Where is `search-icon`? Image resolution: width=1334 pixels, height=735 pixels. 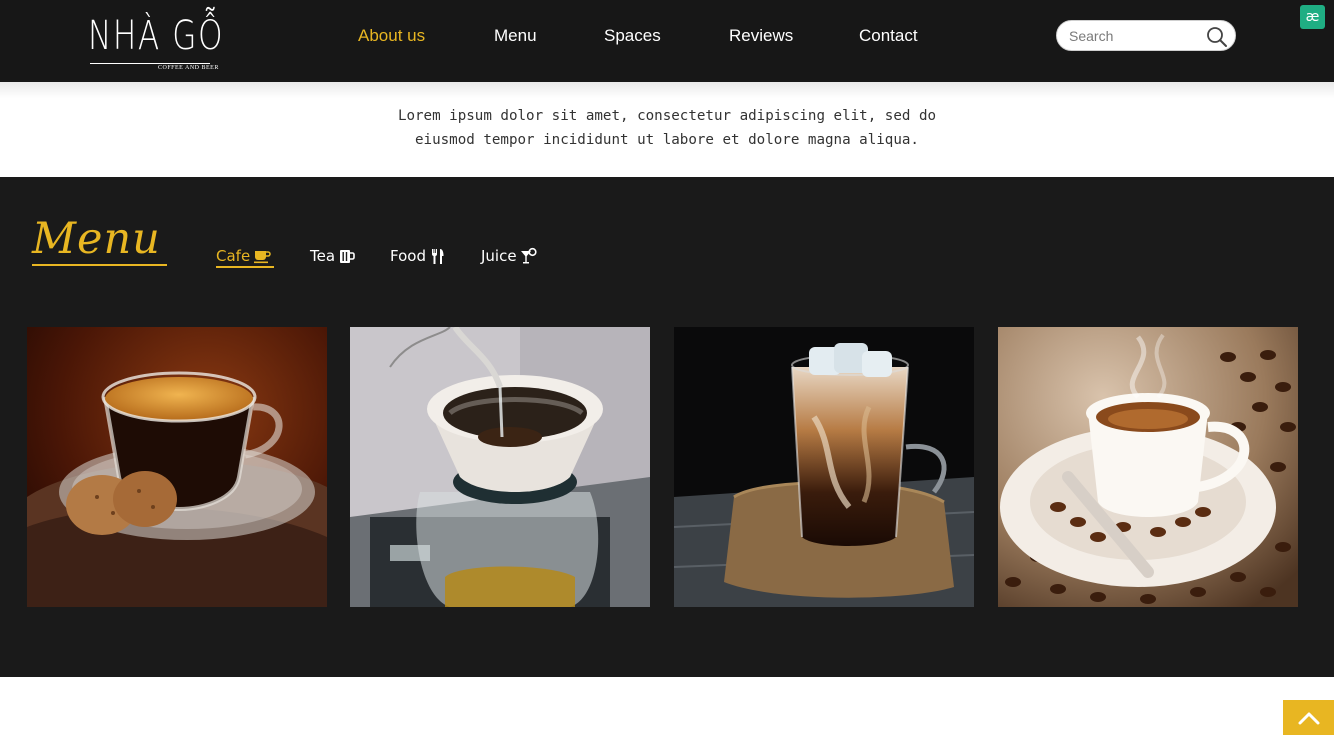
search-icon is located at coordinates (1217, 37).